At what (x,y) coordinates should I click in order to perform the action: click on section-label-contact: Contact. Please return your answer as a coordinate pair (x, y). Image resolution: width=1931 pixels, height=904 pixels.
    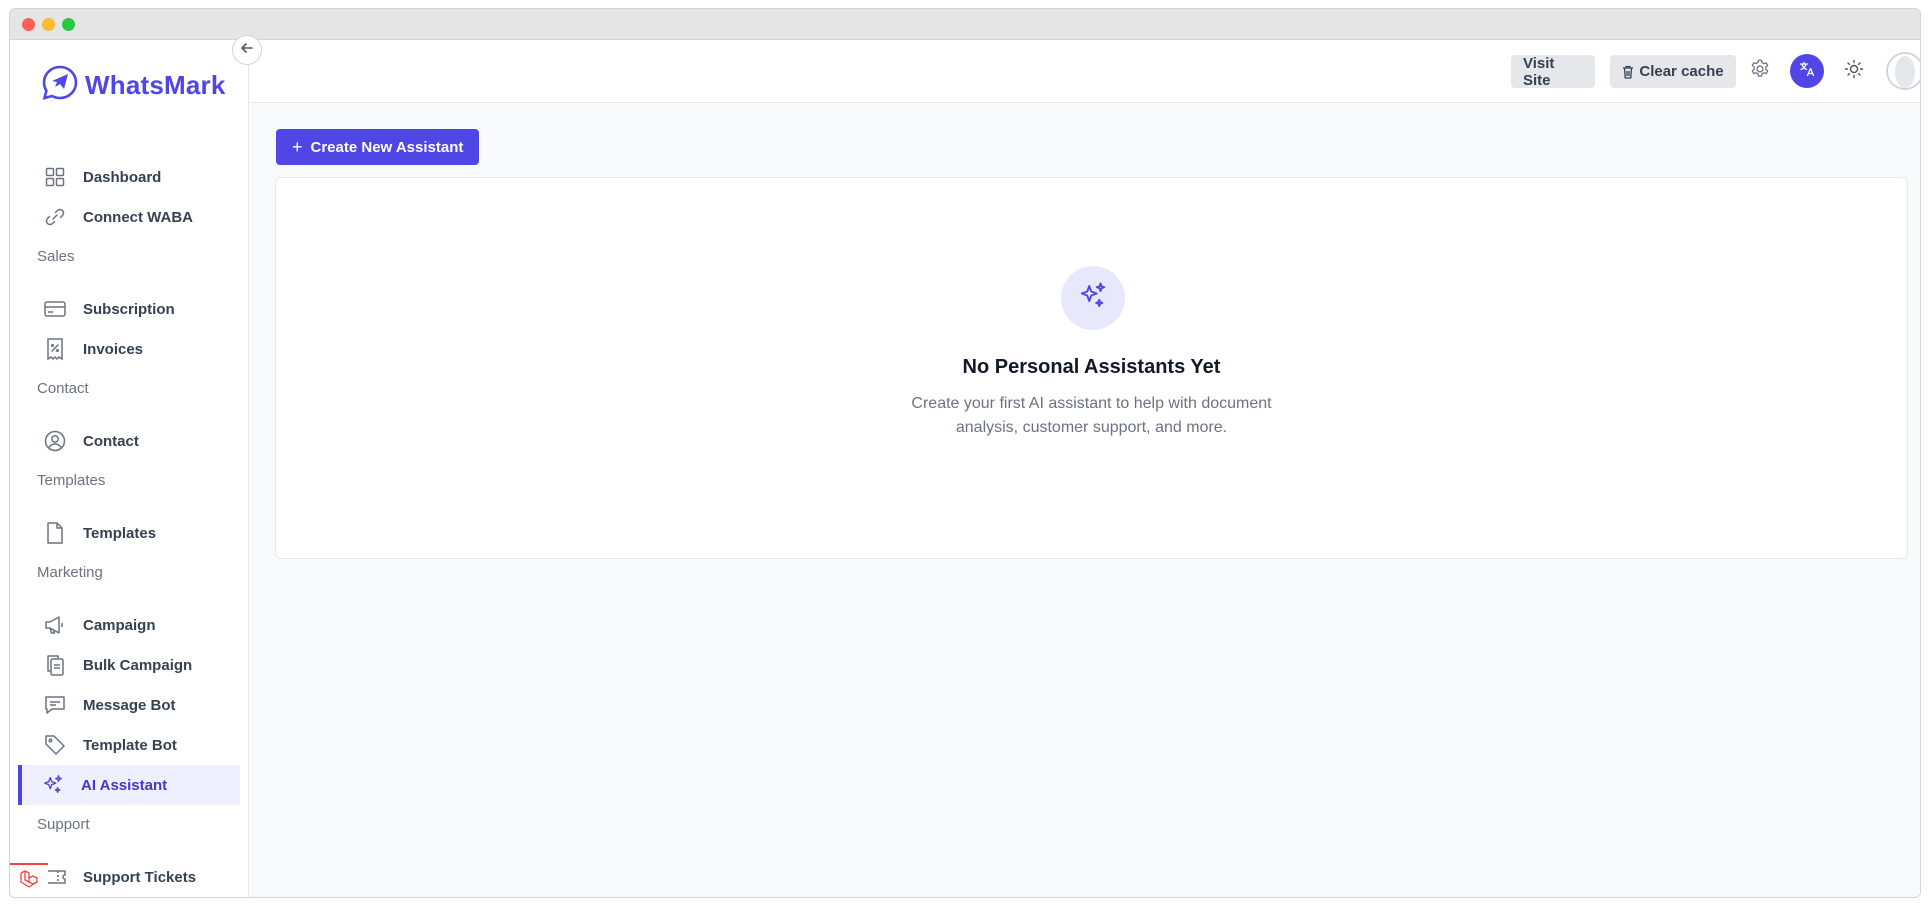
    Looking at the image, I should click on (63, 388).